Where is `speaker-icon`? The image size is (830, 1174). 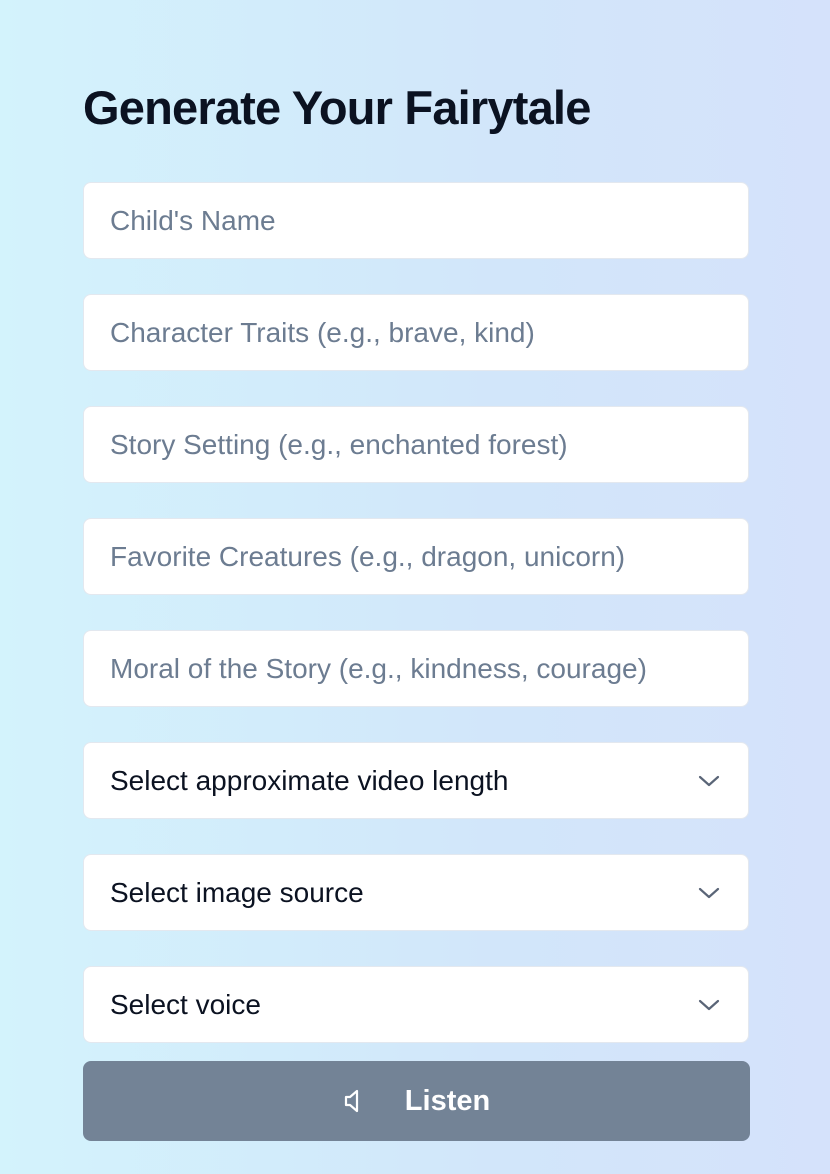 speaker-icon is located at coordinates (355, 1101).